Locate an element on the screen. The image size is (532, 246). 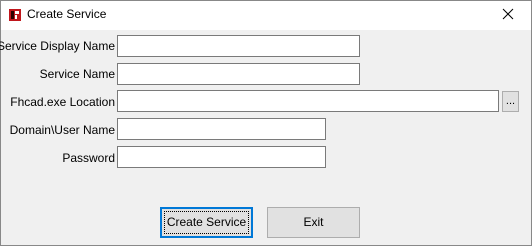
title-bar: Create Service is located at coordinates (266, 15).